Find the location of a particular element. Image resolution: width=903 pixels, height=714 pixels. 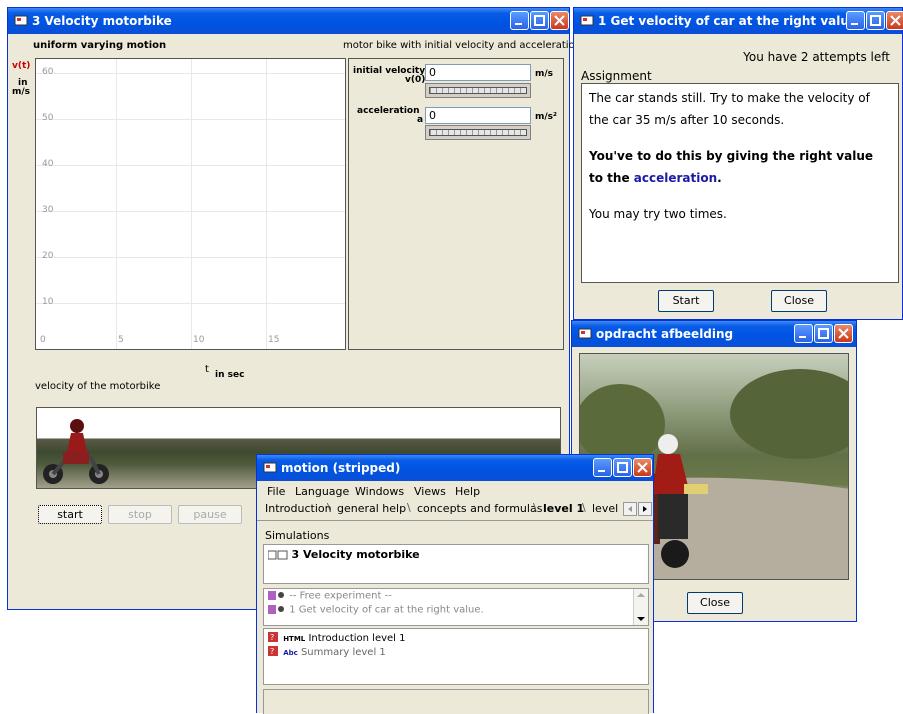

document-item: ? Abc Summary level 1 is located at coordinates (327, 652).